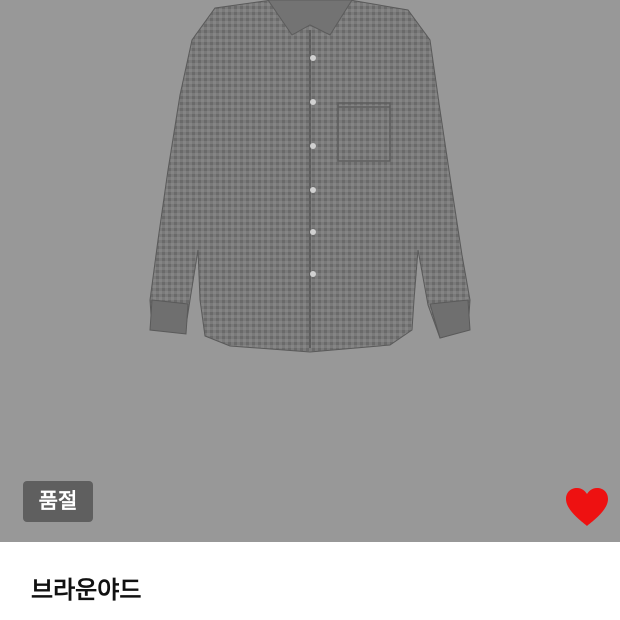 Image resolution: width=620 pixels, height=620 pixels. What do you see at coordinates (86, 590) in the screenshot?
I see `brand-name: 브라운야드` at bounding box center [86, 590].